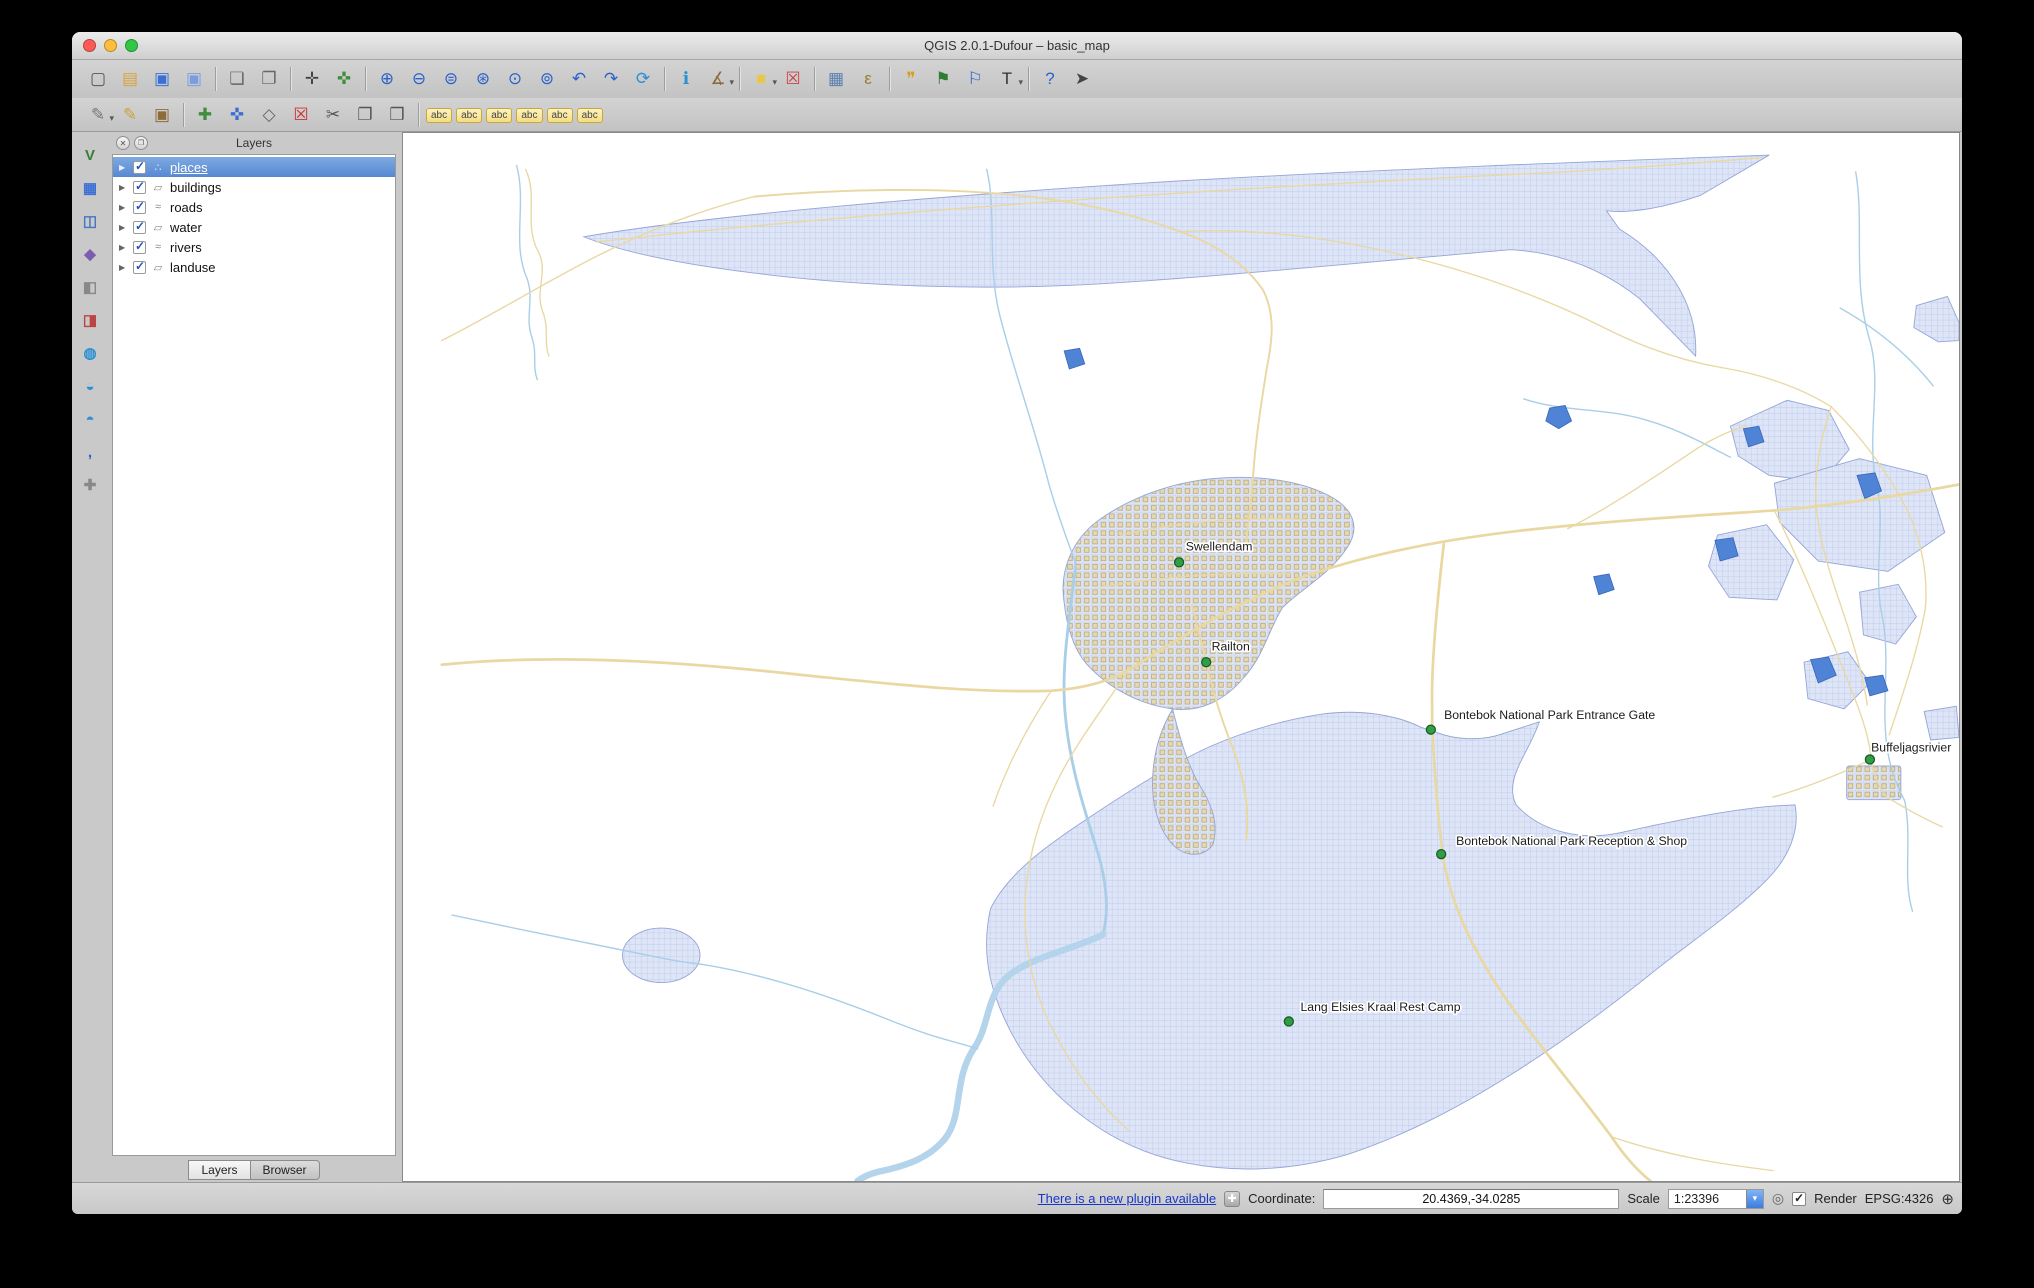  What do you see at coordinates (162, 115) in the screenshot?
I see `save-layer-edits-button: ▣` at bounding box center [162, 115].